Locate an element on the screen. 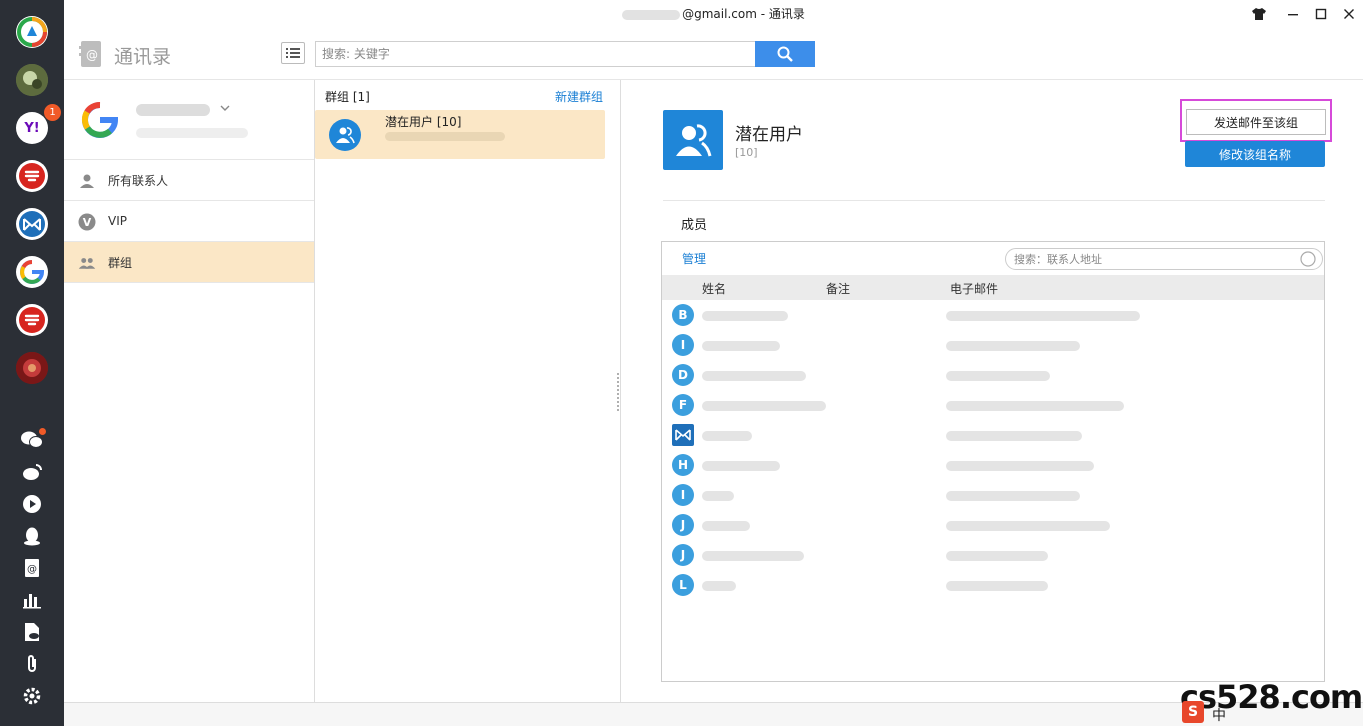  notification-dot is located at coordinates (42, 431).